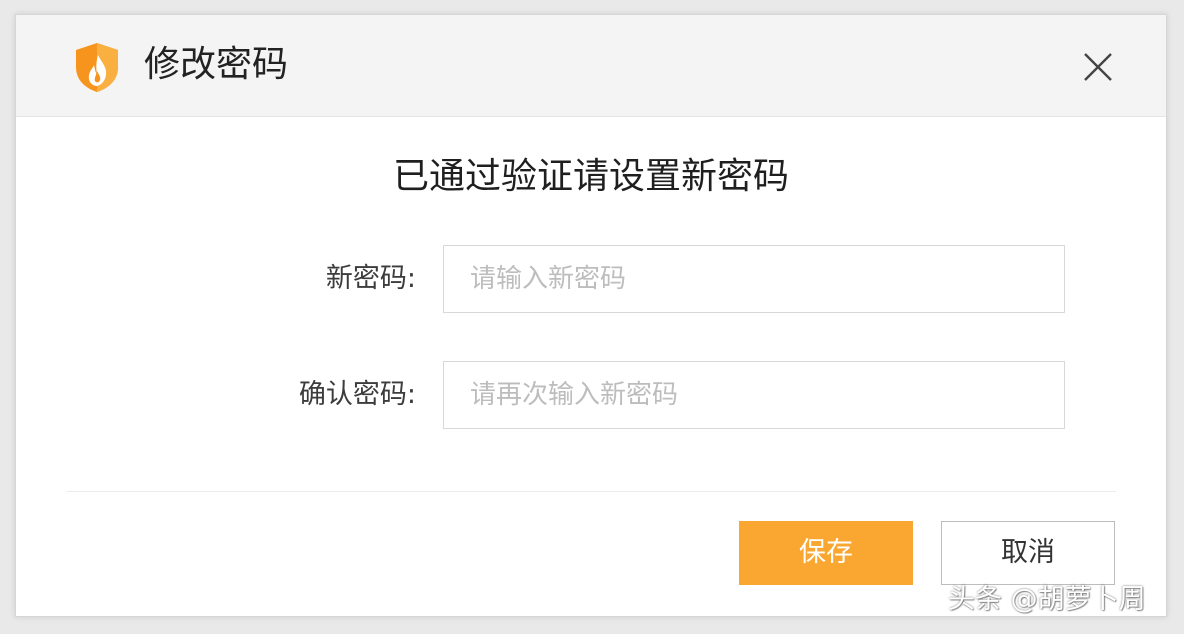 The image size is (1184, 634). I want to click on confirm-password-input, so click(754, 395).